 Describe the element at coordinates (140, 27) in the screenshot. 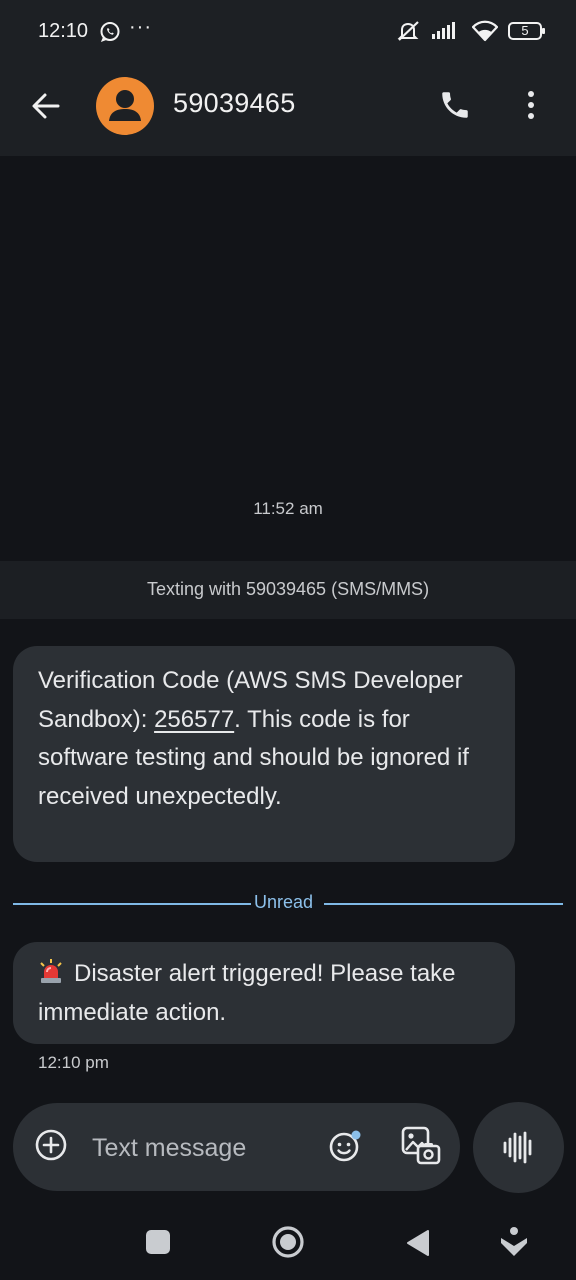

I see `more-notifications-indicator: ···` at that location.